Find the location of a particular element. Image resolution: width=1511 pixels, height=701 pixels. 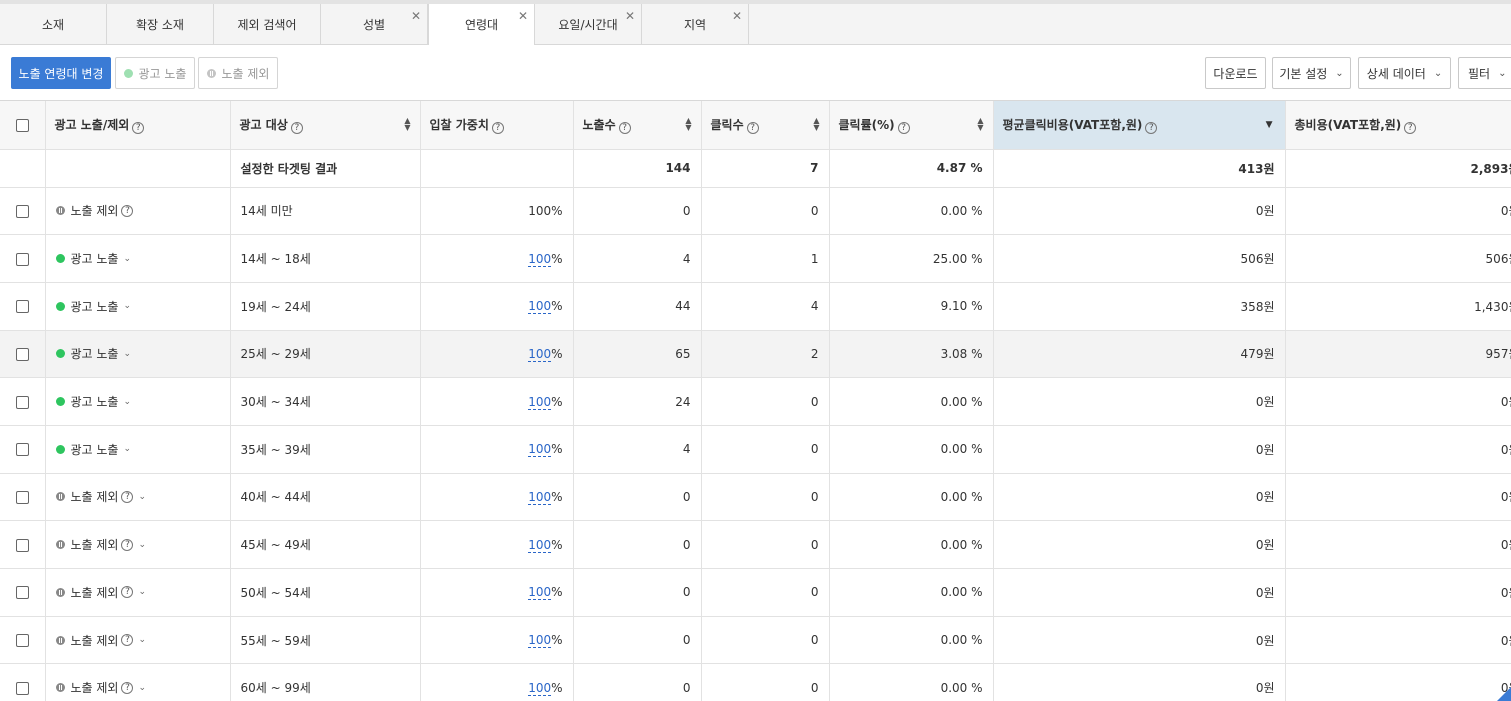

table-row: 광고 노출⌄30세 ~ 34세100%2400.00 %0원0원 is located at coordinates (755, 401).